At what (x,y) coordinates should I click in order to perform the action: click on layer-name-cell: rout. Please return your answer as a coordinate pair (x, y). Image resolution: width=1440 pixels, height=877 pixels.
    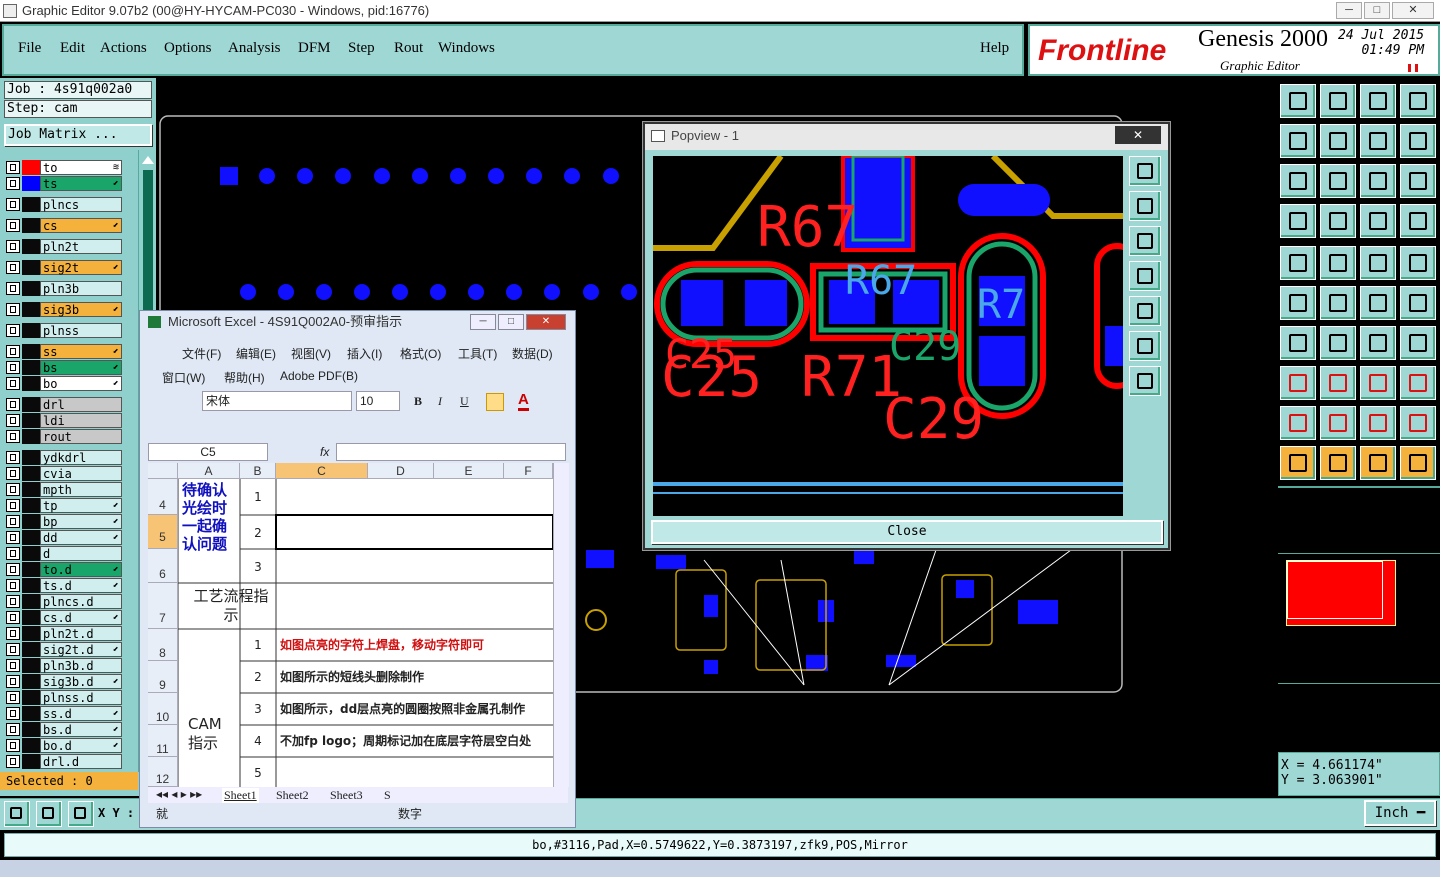
    Looking at the image, I should click on (81, 436).